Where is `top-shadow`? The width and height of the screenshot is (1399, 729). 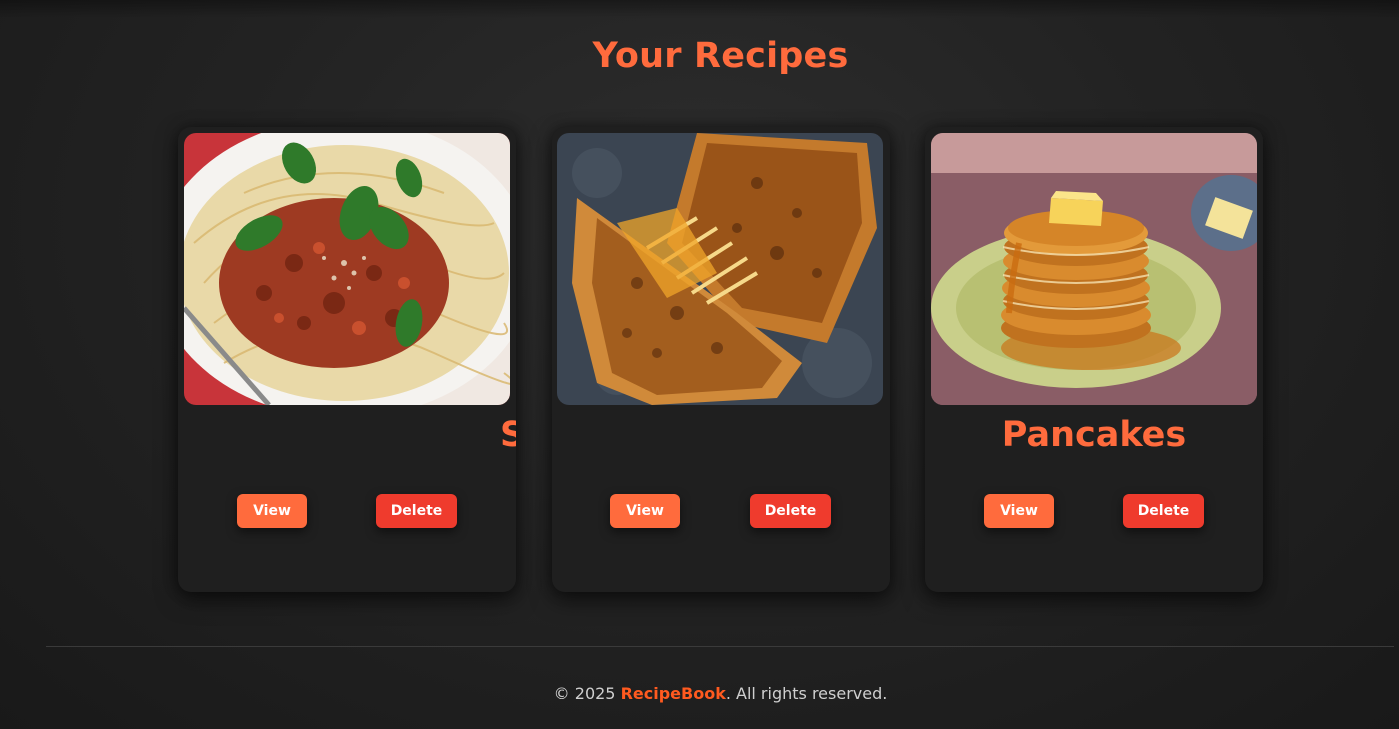 top-shadow is located at coordinates (699, 9).